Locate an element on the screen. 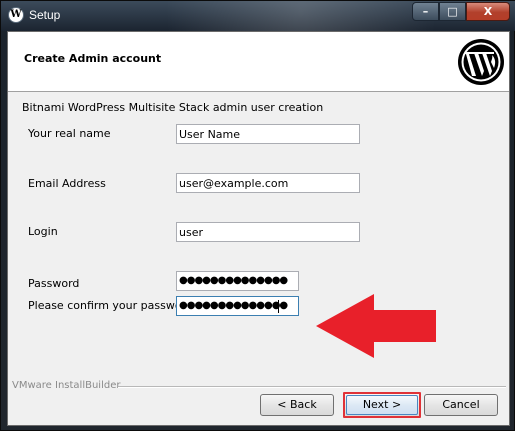 The image size is (515, 431). text-caret is located at coordinates (278, 306).